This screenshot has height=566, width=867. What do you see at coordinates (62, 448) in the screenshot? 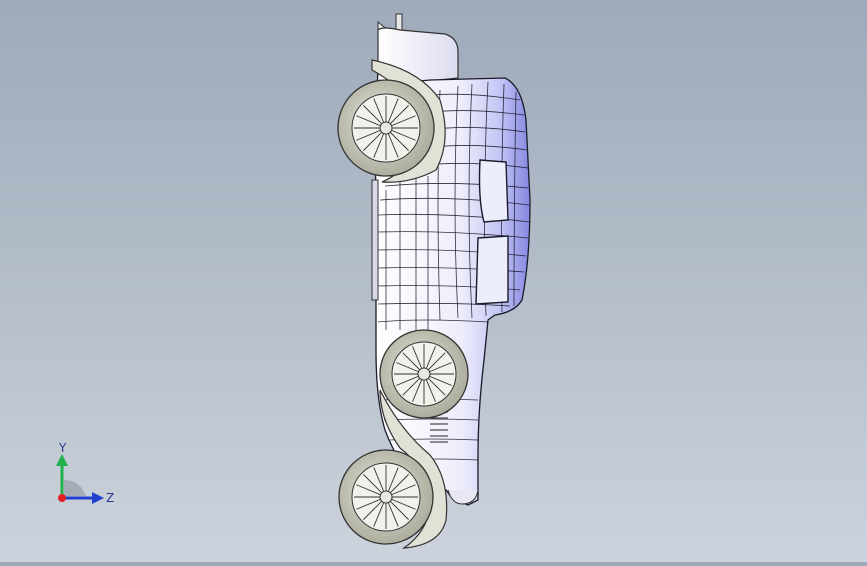
I see `y-axis-label: Y` at bounding box center [62, 448].